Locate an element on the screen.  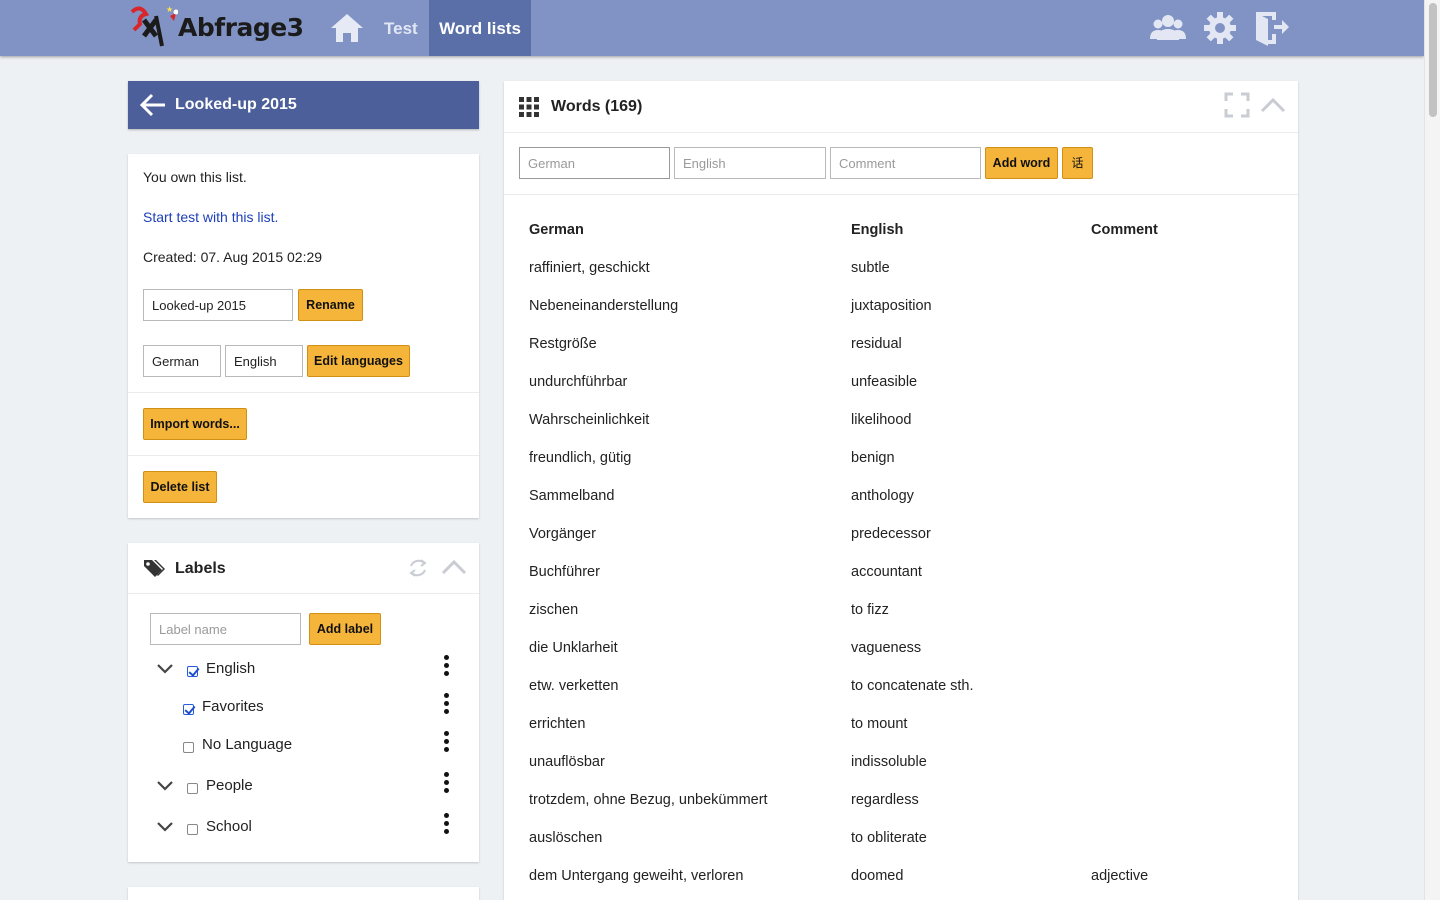
column-header-german: German is located at coordinates (556, 230).